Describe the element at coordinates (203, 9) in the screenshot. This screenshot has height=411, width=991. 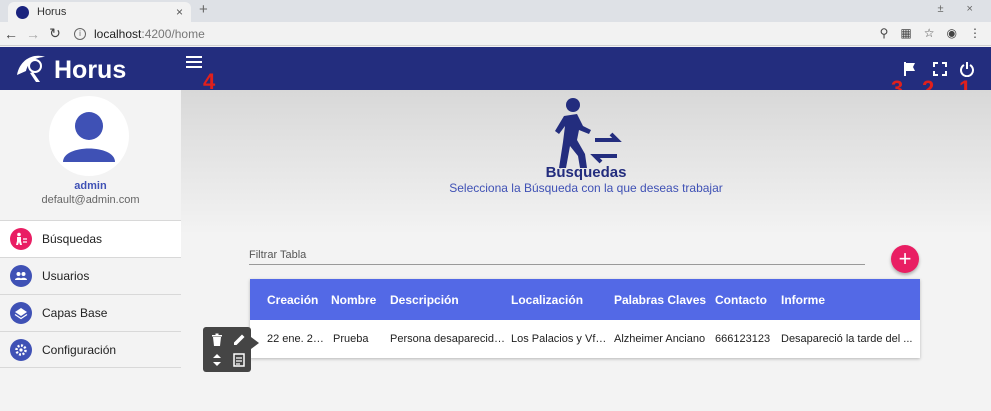
I see `new-tab-button: +` at that location.